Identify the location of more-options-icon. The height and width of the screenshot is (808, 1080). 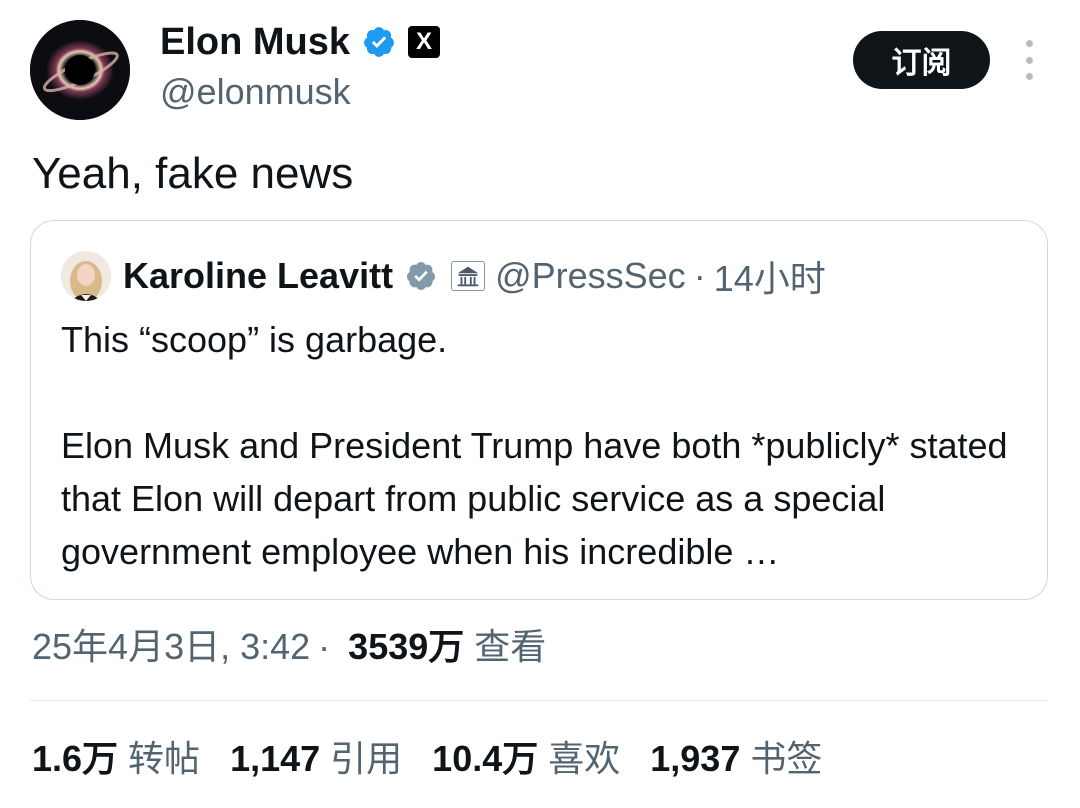
(1029, 60).